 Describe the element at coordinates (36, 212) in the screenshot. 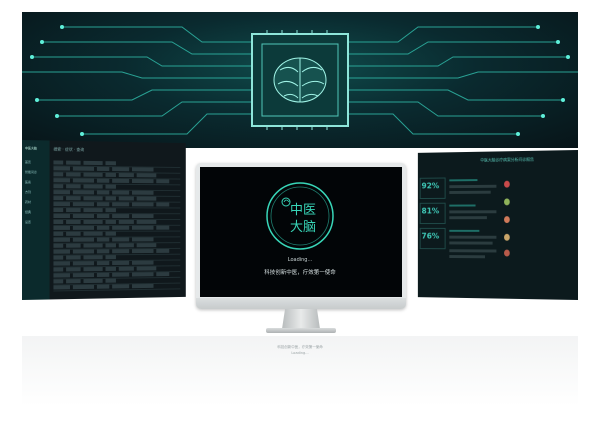

I see `sidebar-item: 经典` at that location.